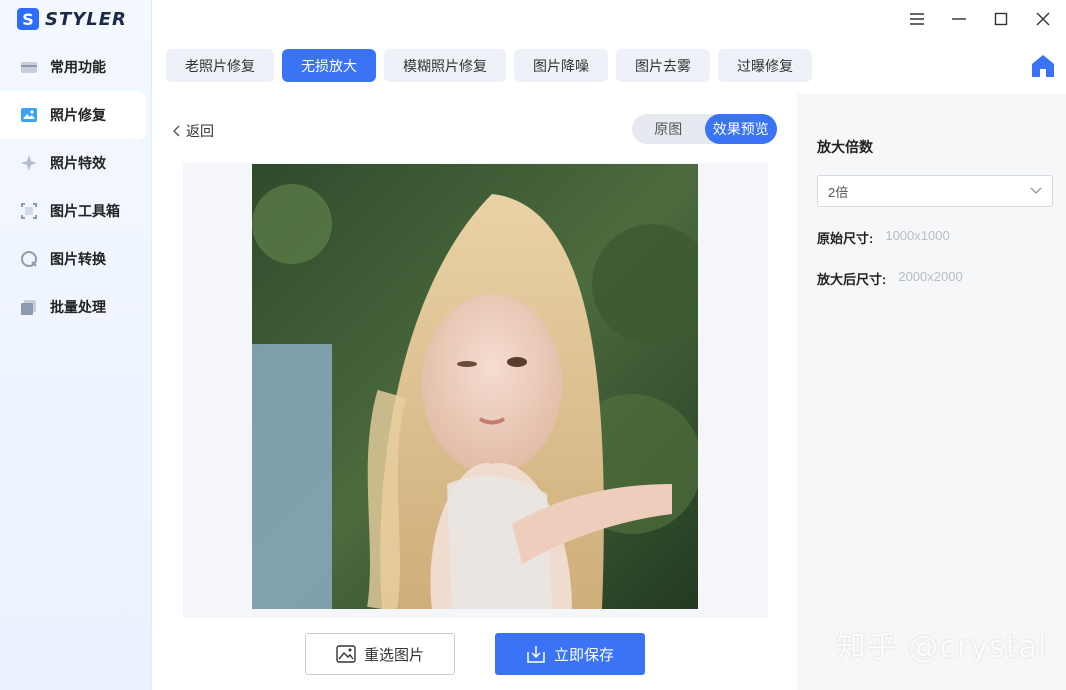  What do you see at coordinates (668, 129) in the screenshot?
I see `toggle-original: 原图` at bounding box center [668, 129].